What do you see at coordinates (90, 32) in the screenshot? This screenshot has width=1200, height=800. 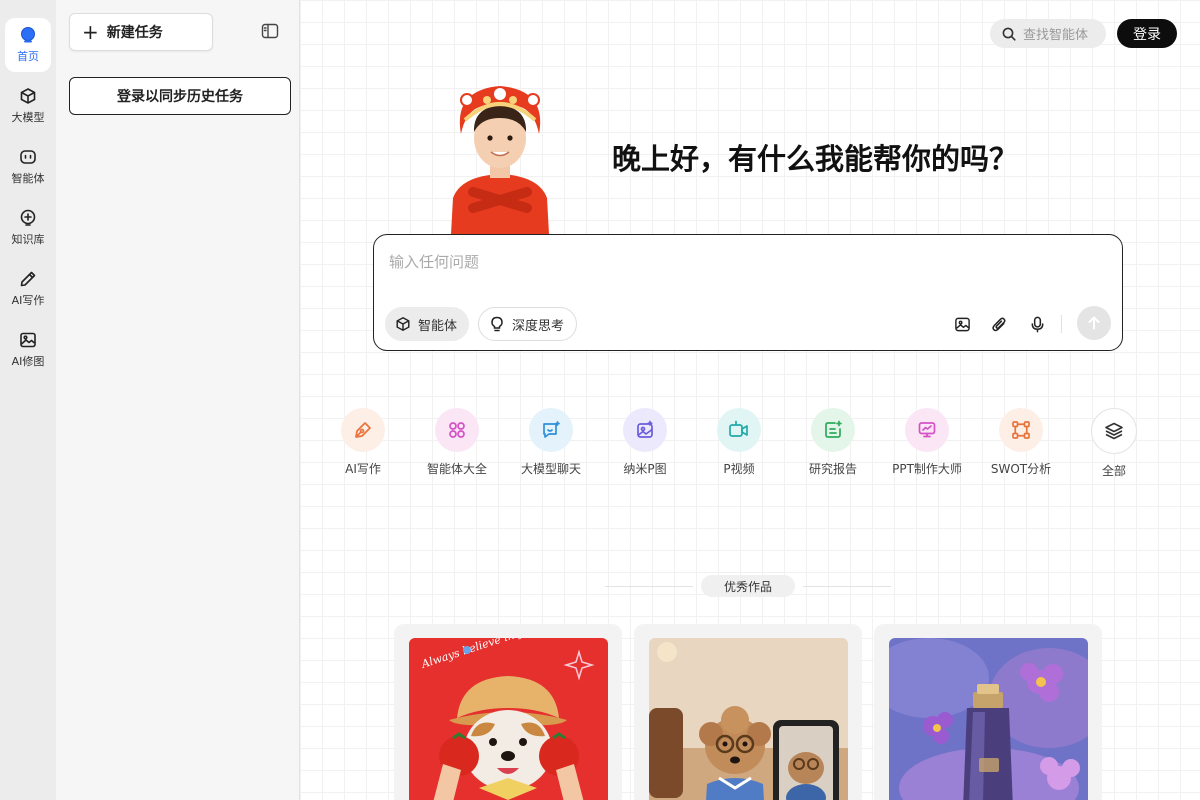 I see `plus-icon: +` at bounding box center [90, 32].